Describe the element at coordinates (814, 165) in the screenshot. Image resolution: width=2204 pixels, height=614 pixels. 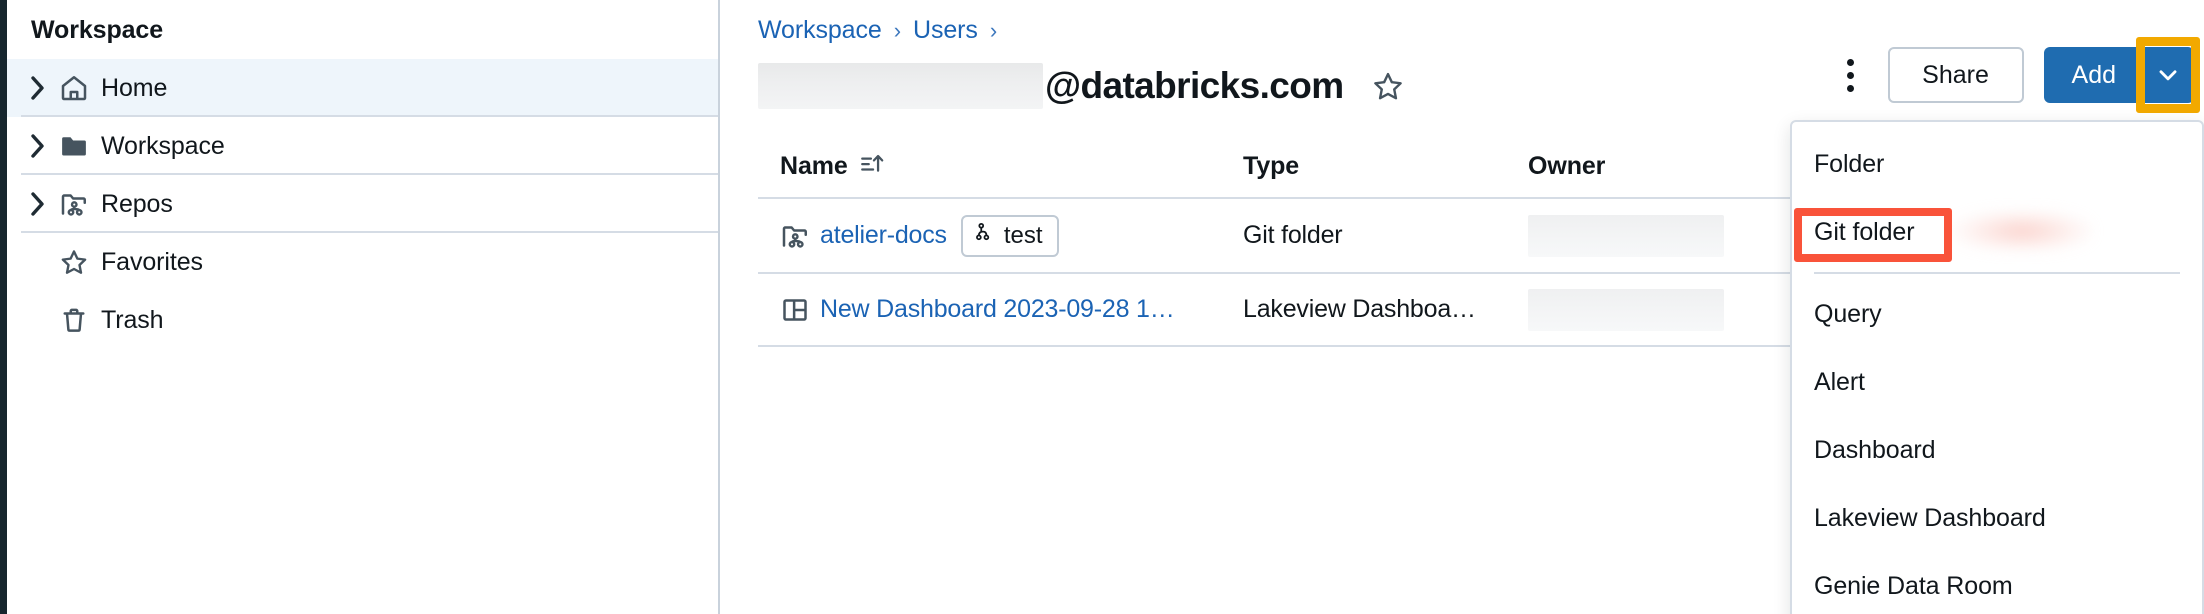
I see `column-header-label: Name` at that location.